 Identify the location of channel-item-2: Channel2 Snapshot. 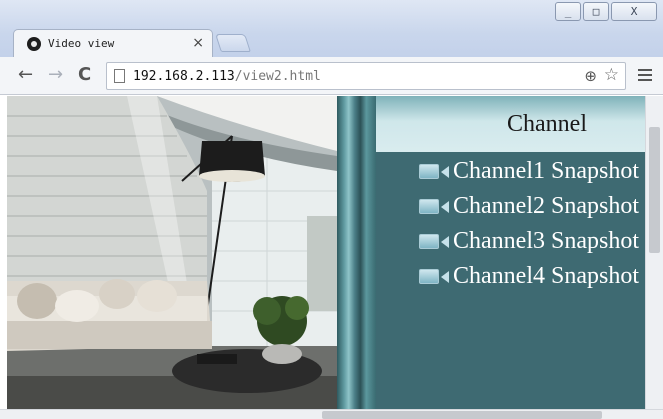
(510, 206).